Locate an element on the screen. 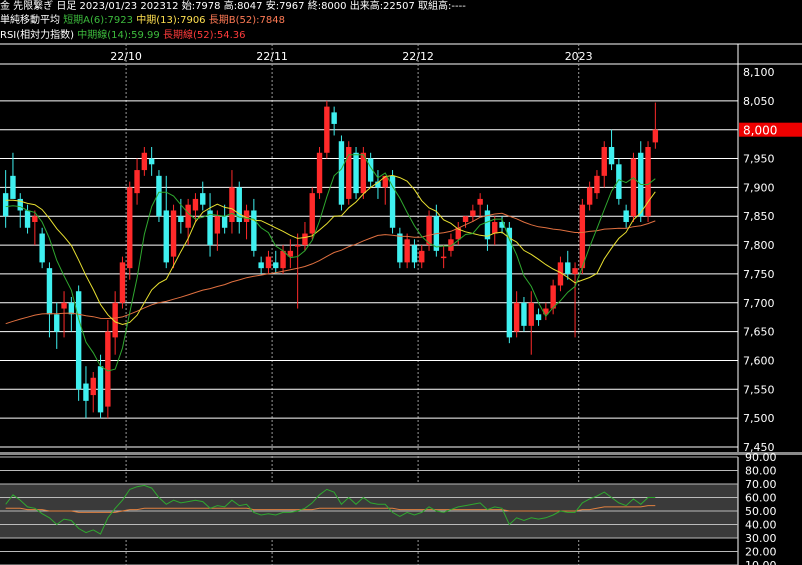 The width and height of the screenshot is (802, 565). month-label: 22/10 is located at coordinates (126, 56).